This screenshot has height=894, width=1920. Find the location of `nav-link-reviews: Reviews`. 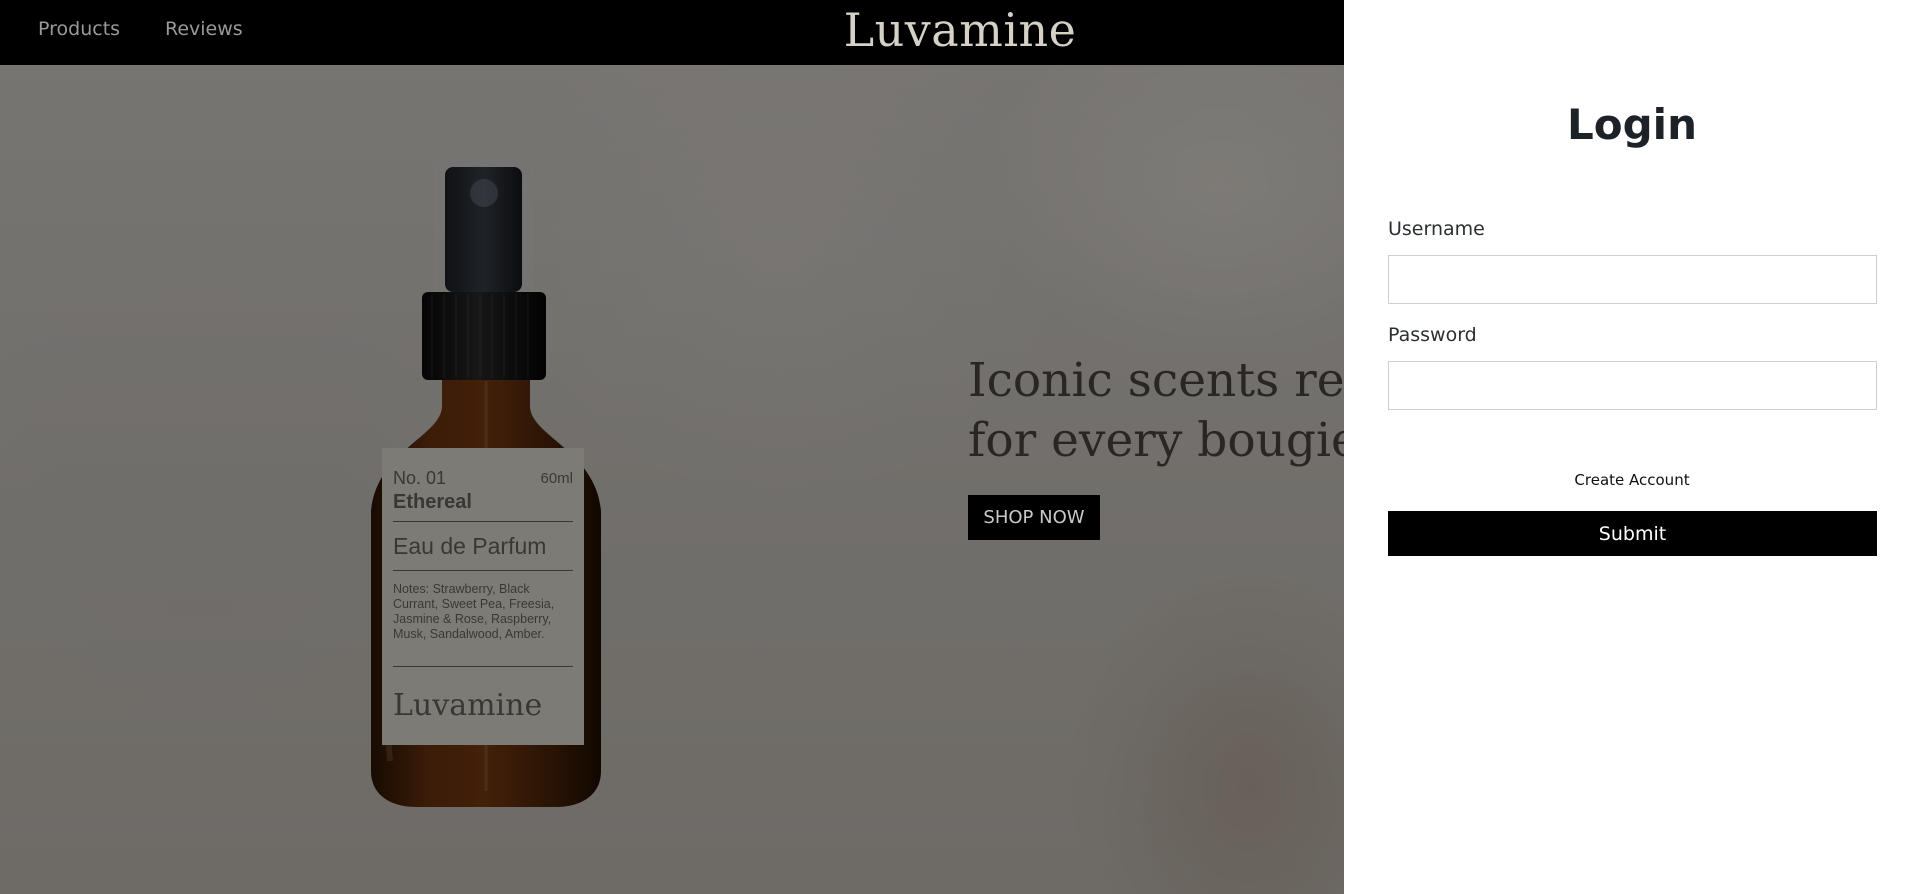

nav-link-reviews: Reviews is located at coordinates (204, 29).